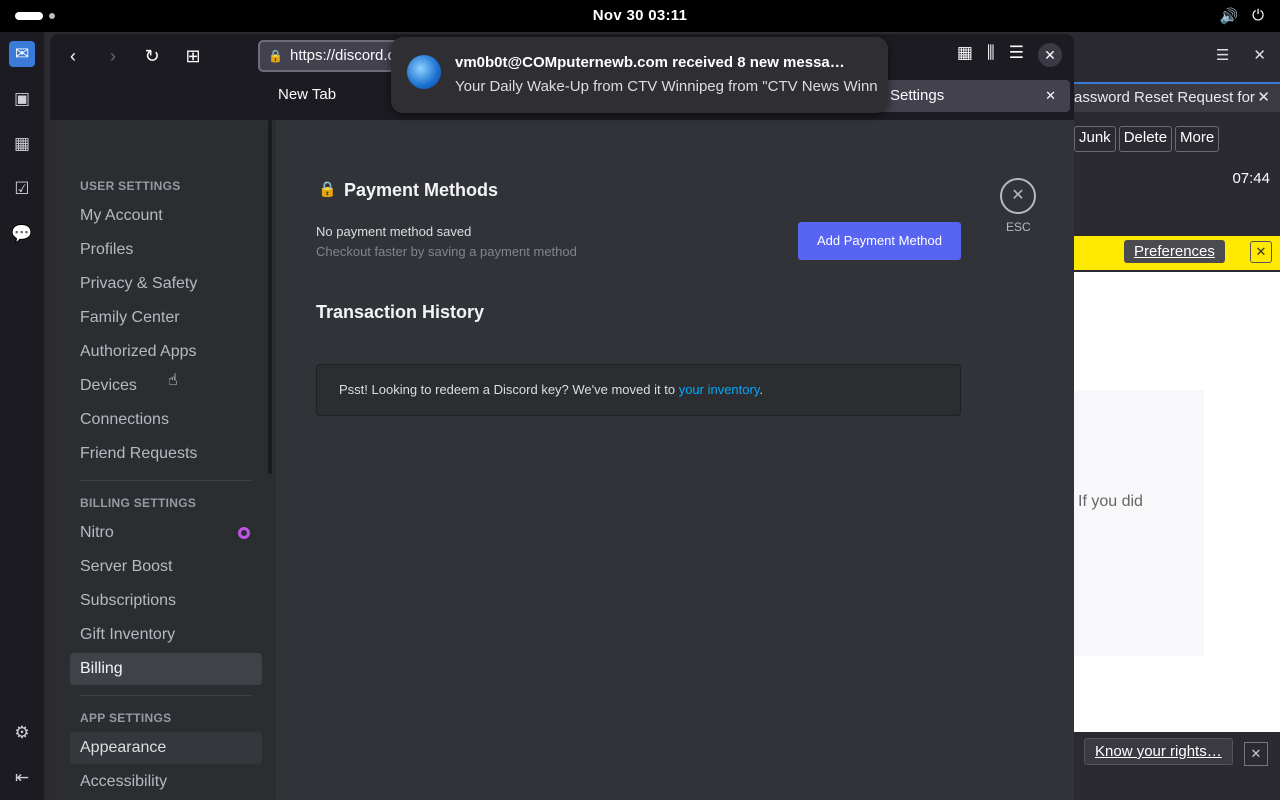 The image size is (1280, 800). Describe the element at coordinates (965, 55) in the screenshot. I see `extensions-grid-icon: ▦` at that location.